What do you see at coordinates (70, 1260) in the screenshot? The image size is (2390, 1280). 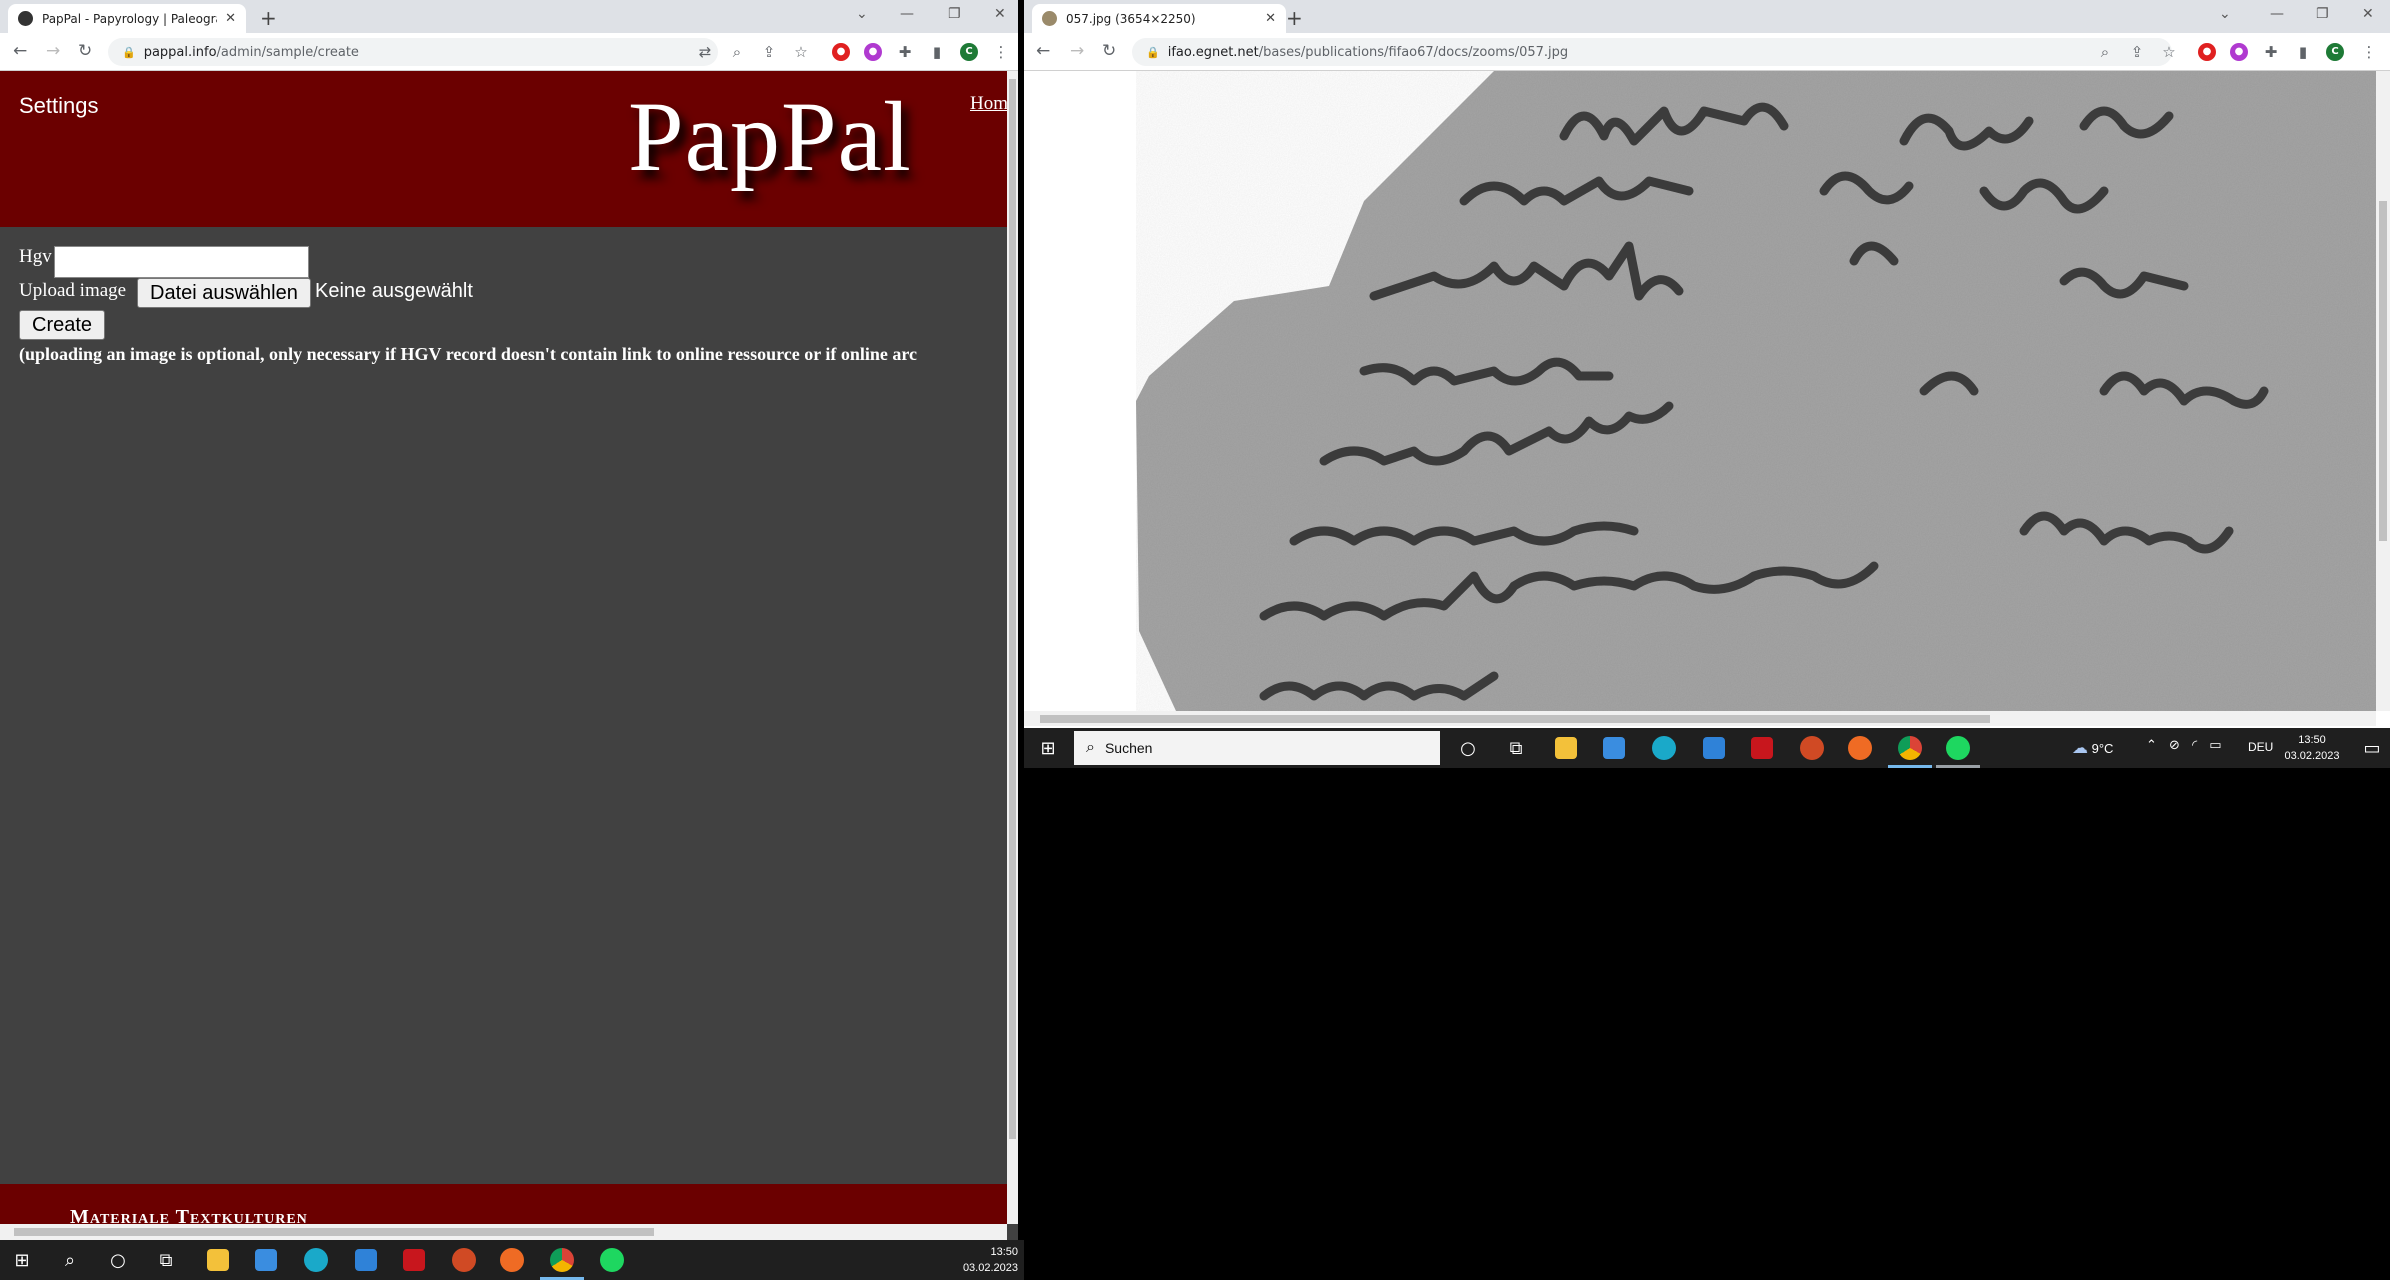 I see `search-icon: ⌕` at bounding box center [70, 1260].